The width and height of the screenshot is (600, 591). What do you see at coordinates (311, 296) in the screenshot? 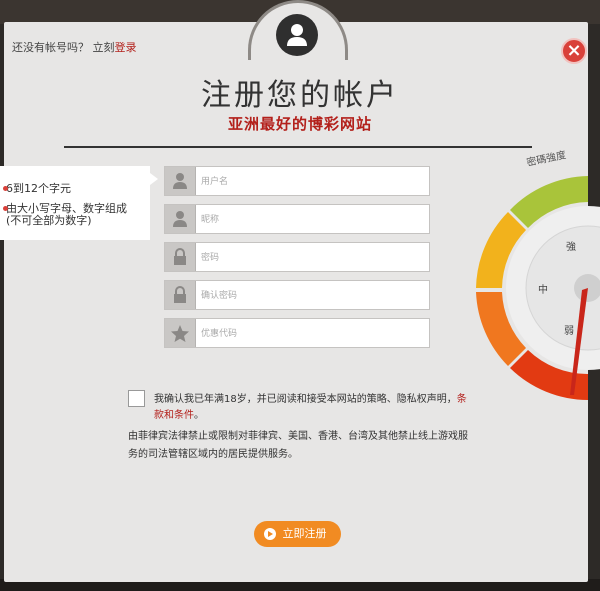
I see `confirm-password-input` at bounding box center [311, 296].